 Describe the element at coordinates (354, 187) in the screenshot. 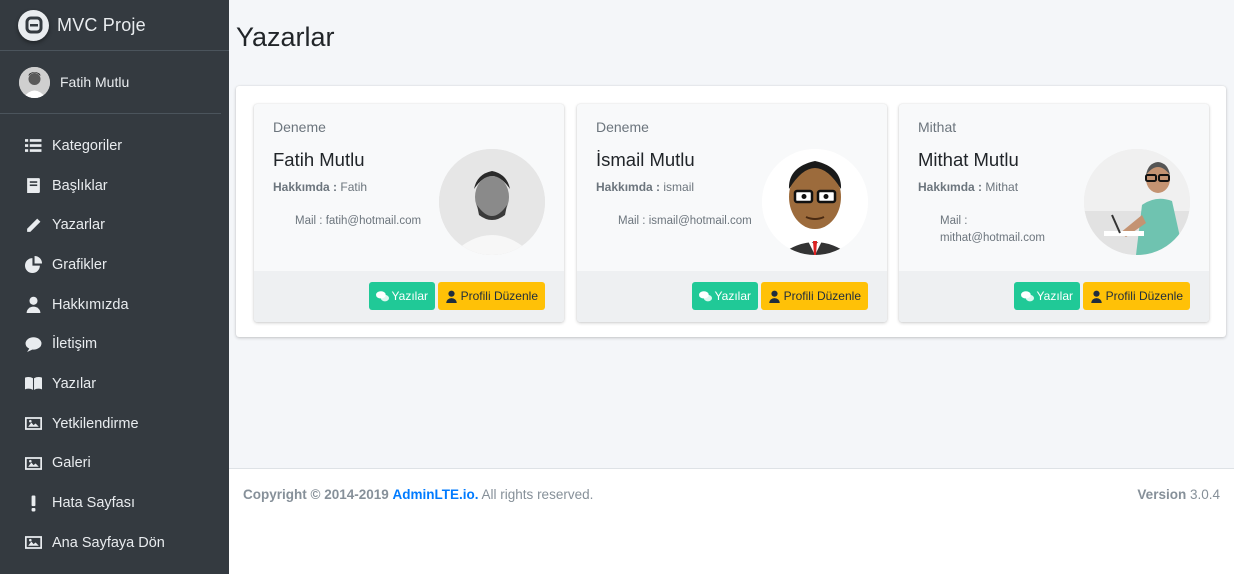

I see `about-value: Fatih` at that location.